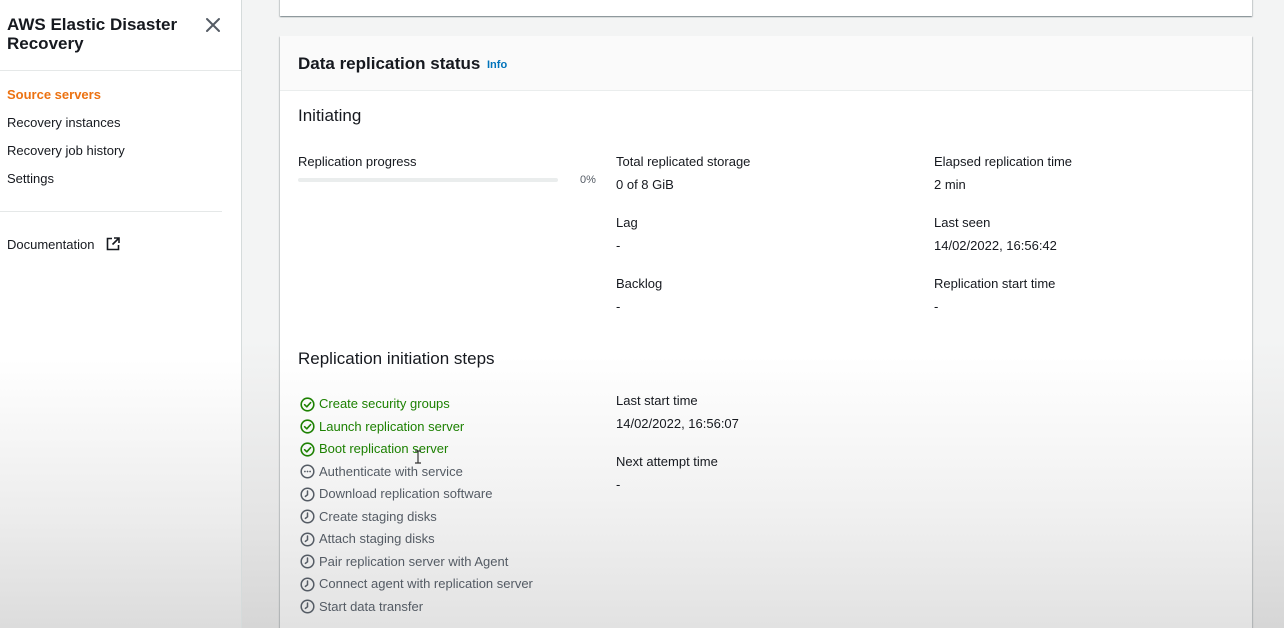  I want to click on total-replicated-storage-value: 0 of 8 GiB, so click(645, 184).